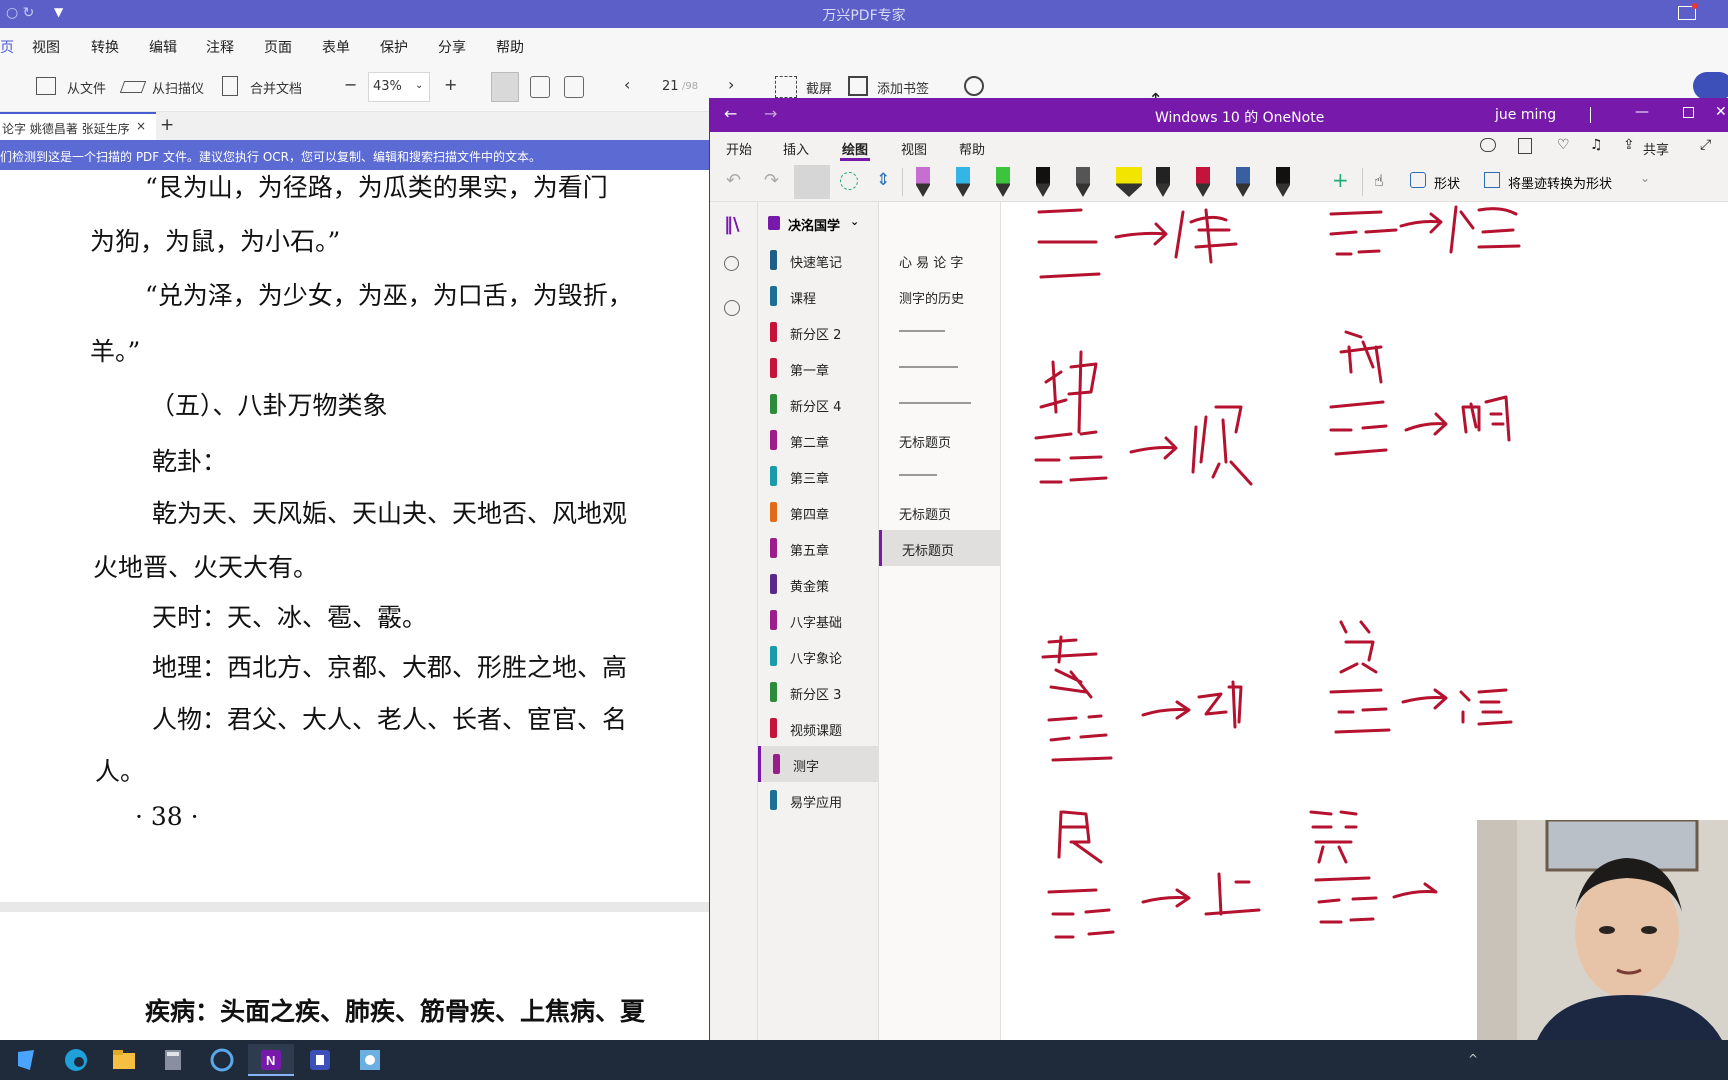  Describe the element at coordinates (818, 620) in the screenshot. I see `section-item: 八字基础` at that location.